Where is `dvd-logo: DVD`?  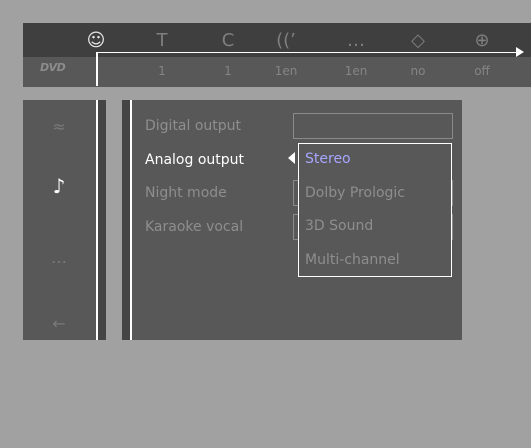
dvd-logo: DVD is located at coordinates (53, 67).